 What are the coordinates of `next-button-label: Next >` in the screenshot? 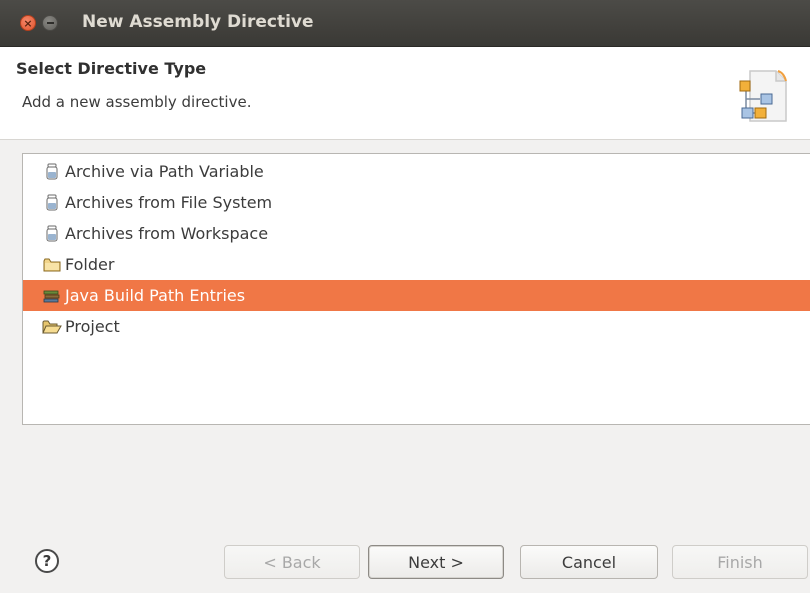 It's located at (436, 562).